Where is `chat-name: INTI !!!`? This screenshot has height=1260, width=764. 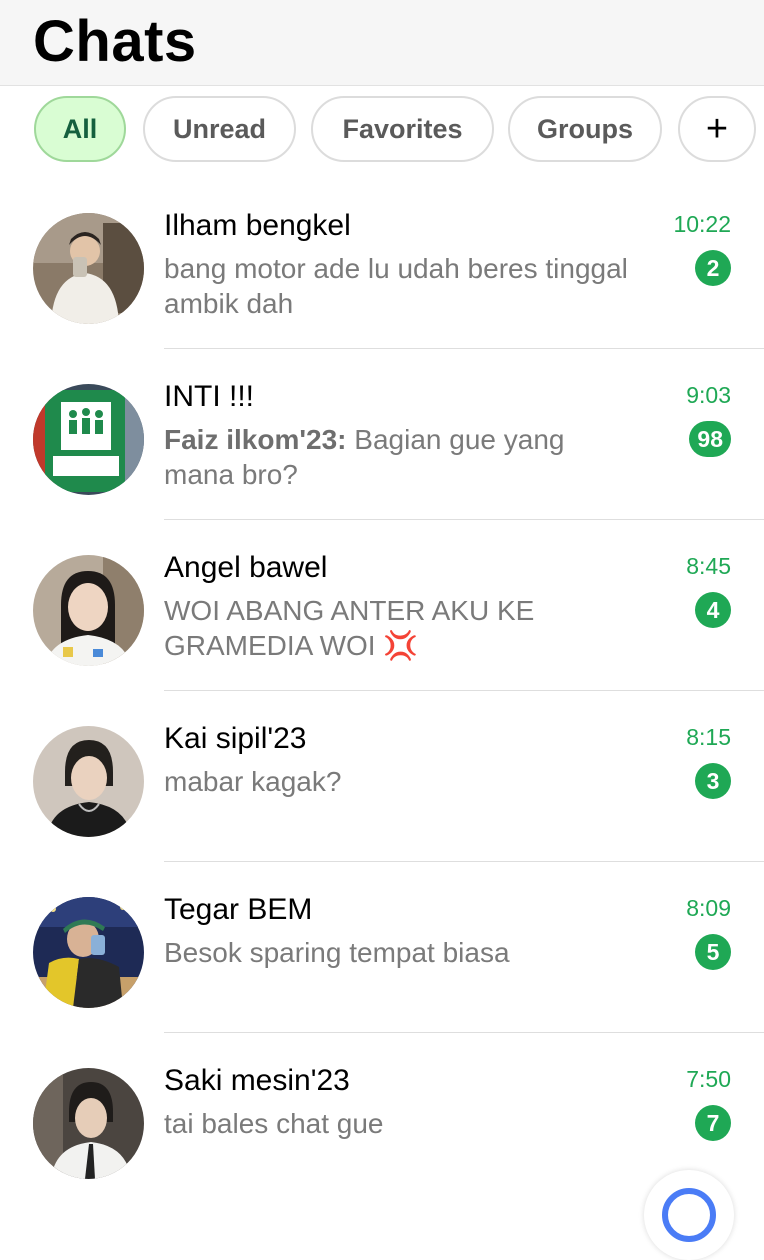 chat-name: INTI !!! is located at coordinates (209, 396).